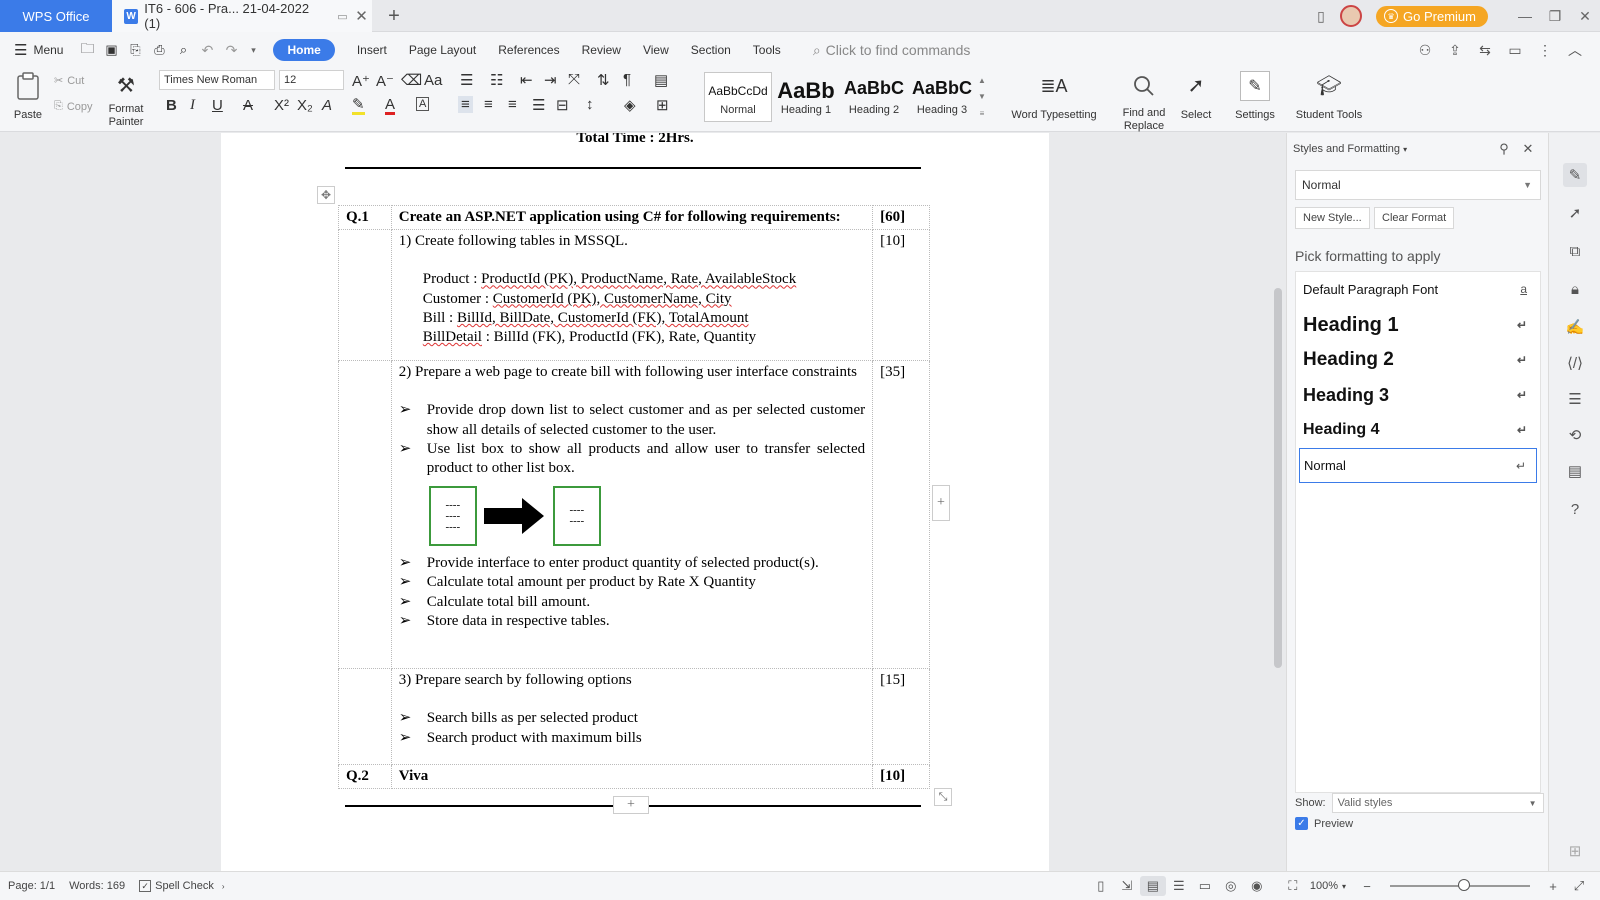  What do you see at coordinates (1575, 399) in the screenshot?
I see `sliders-icon: ☰` at bounding box center [1575, 399].